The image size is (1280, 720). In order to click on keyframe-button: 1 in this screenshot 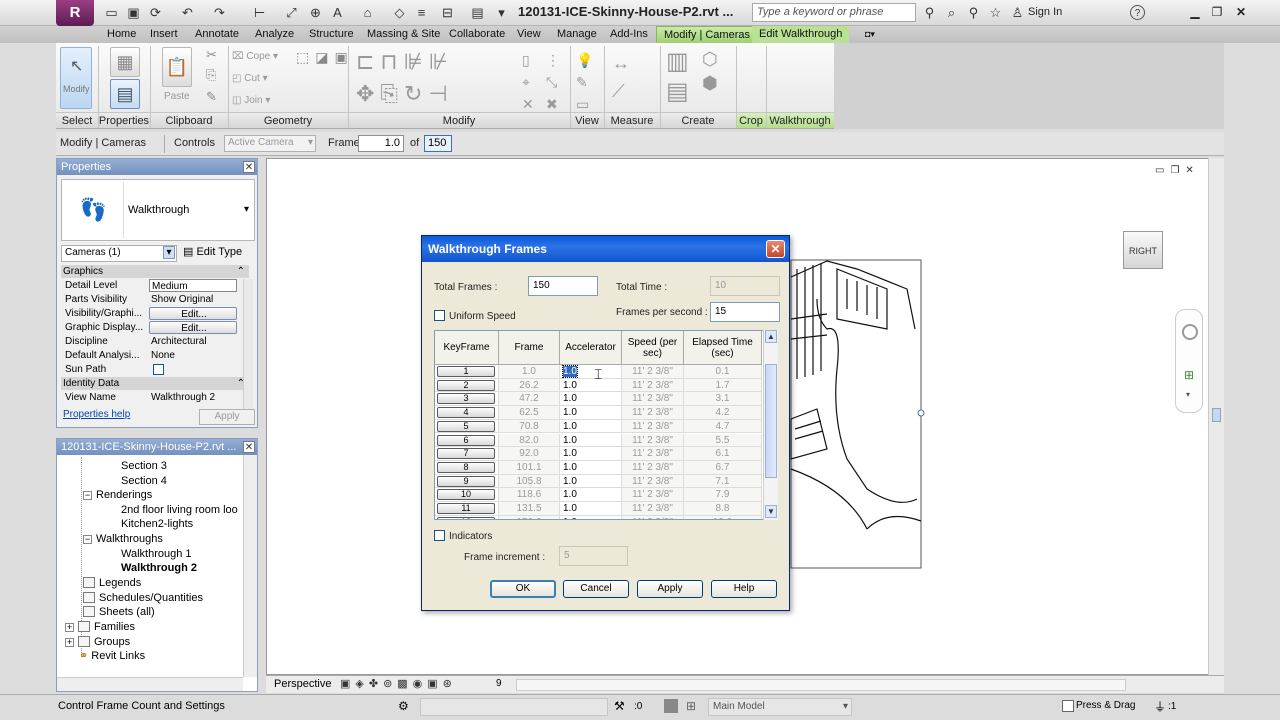, I will do `click(466, 371)`.